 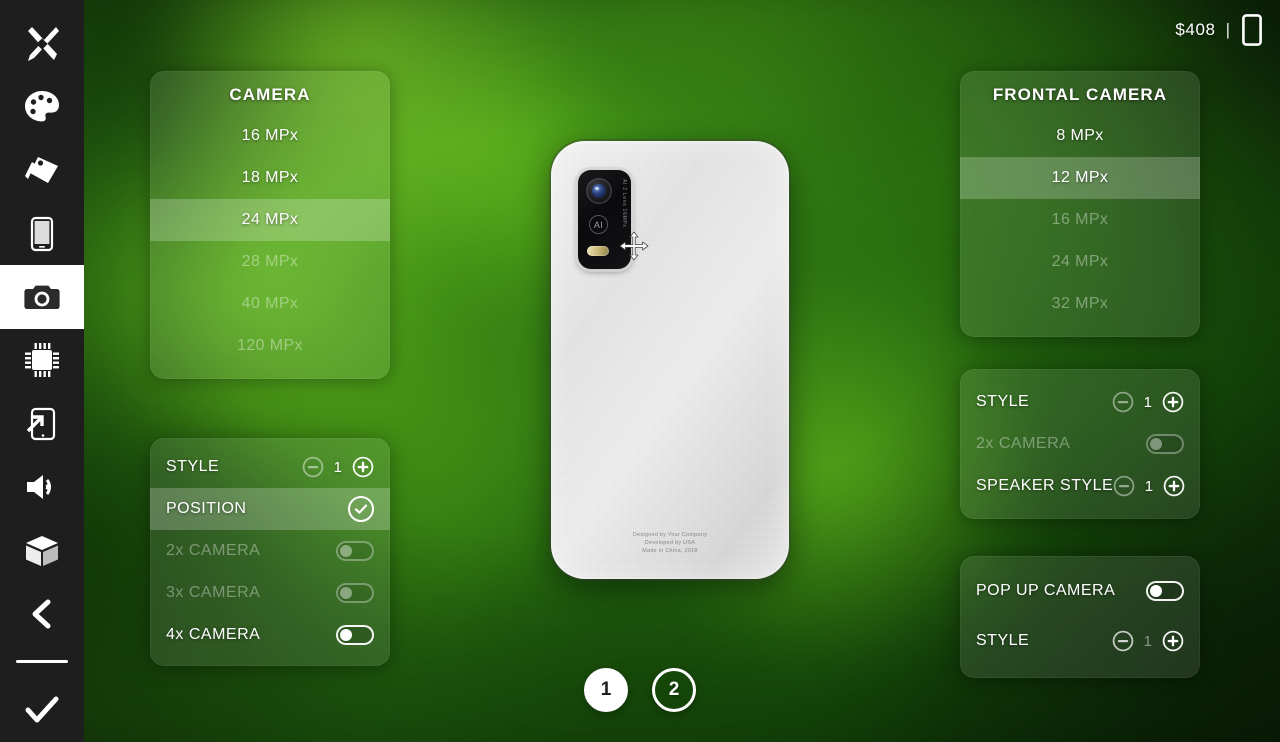 I want to click on camera-option-28: 28 MPx, so click(x=270, y=262).